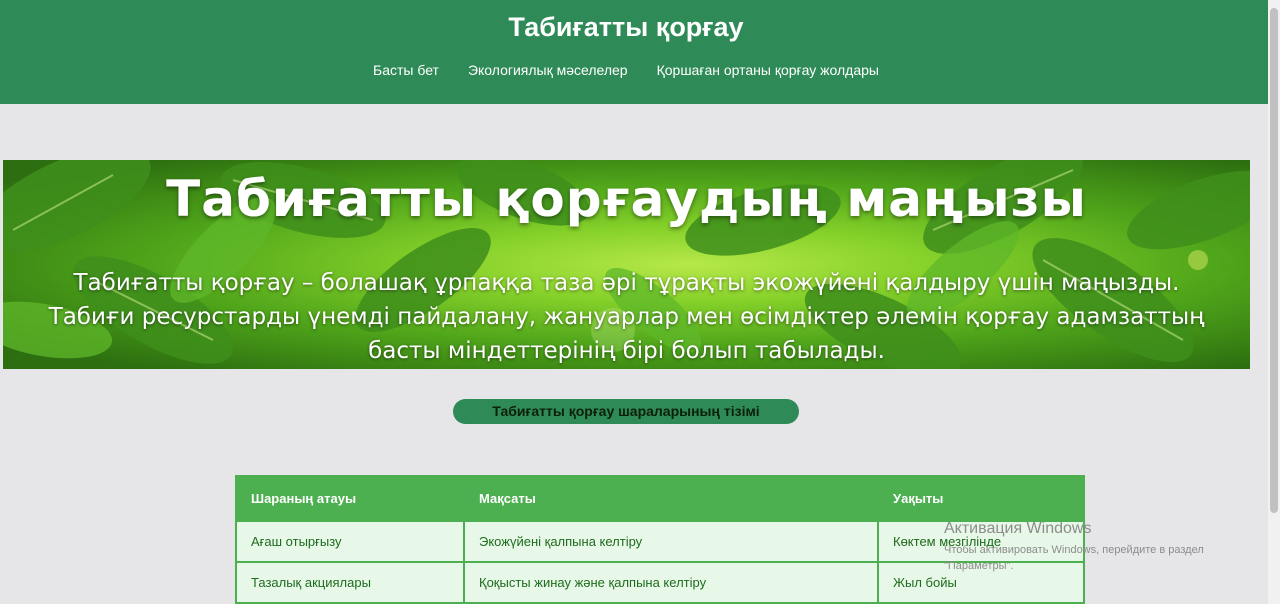 The height and width of the screenshot is (604, 1280). Describe the element at coordinates (1274, 260) in the screenshot. I see `scrollbar-thumb` at that location.